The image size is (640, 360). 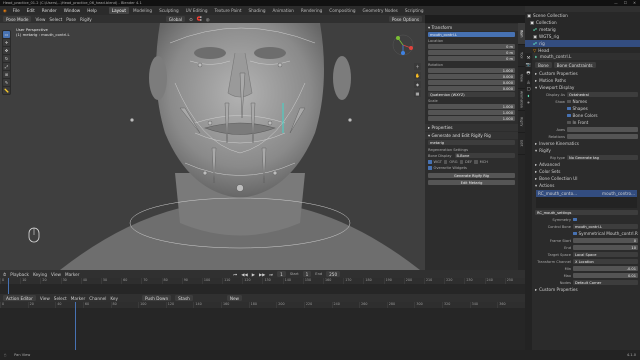 I want to click on current-frame-field: 1, so click(x=281, y=274).